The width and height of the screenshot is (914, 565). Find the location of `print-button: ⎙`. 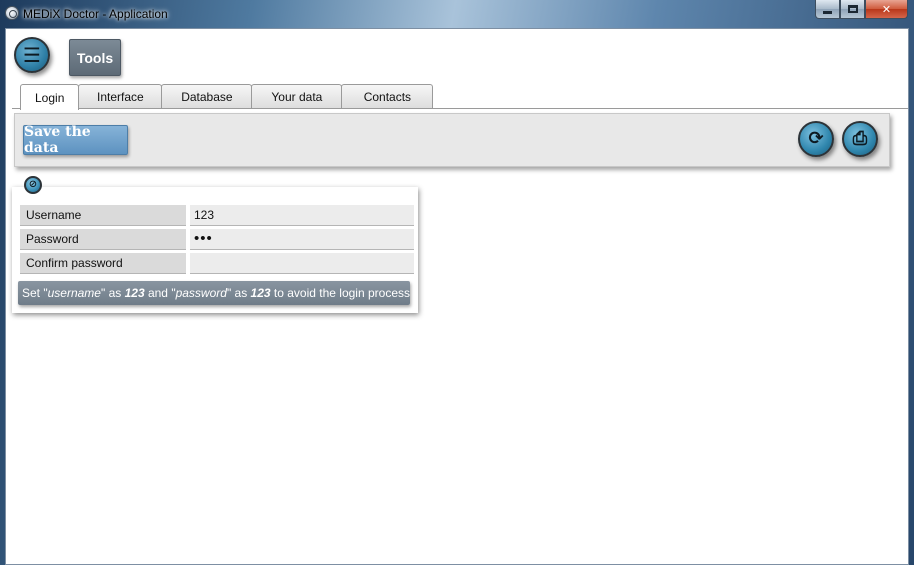

print-button: ⎙ is located at coordinates (860, 139).